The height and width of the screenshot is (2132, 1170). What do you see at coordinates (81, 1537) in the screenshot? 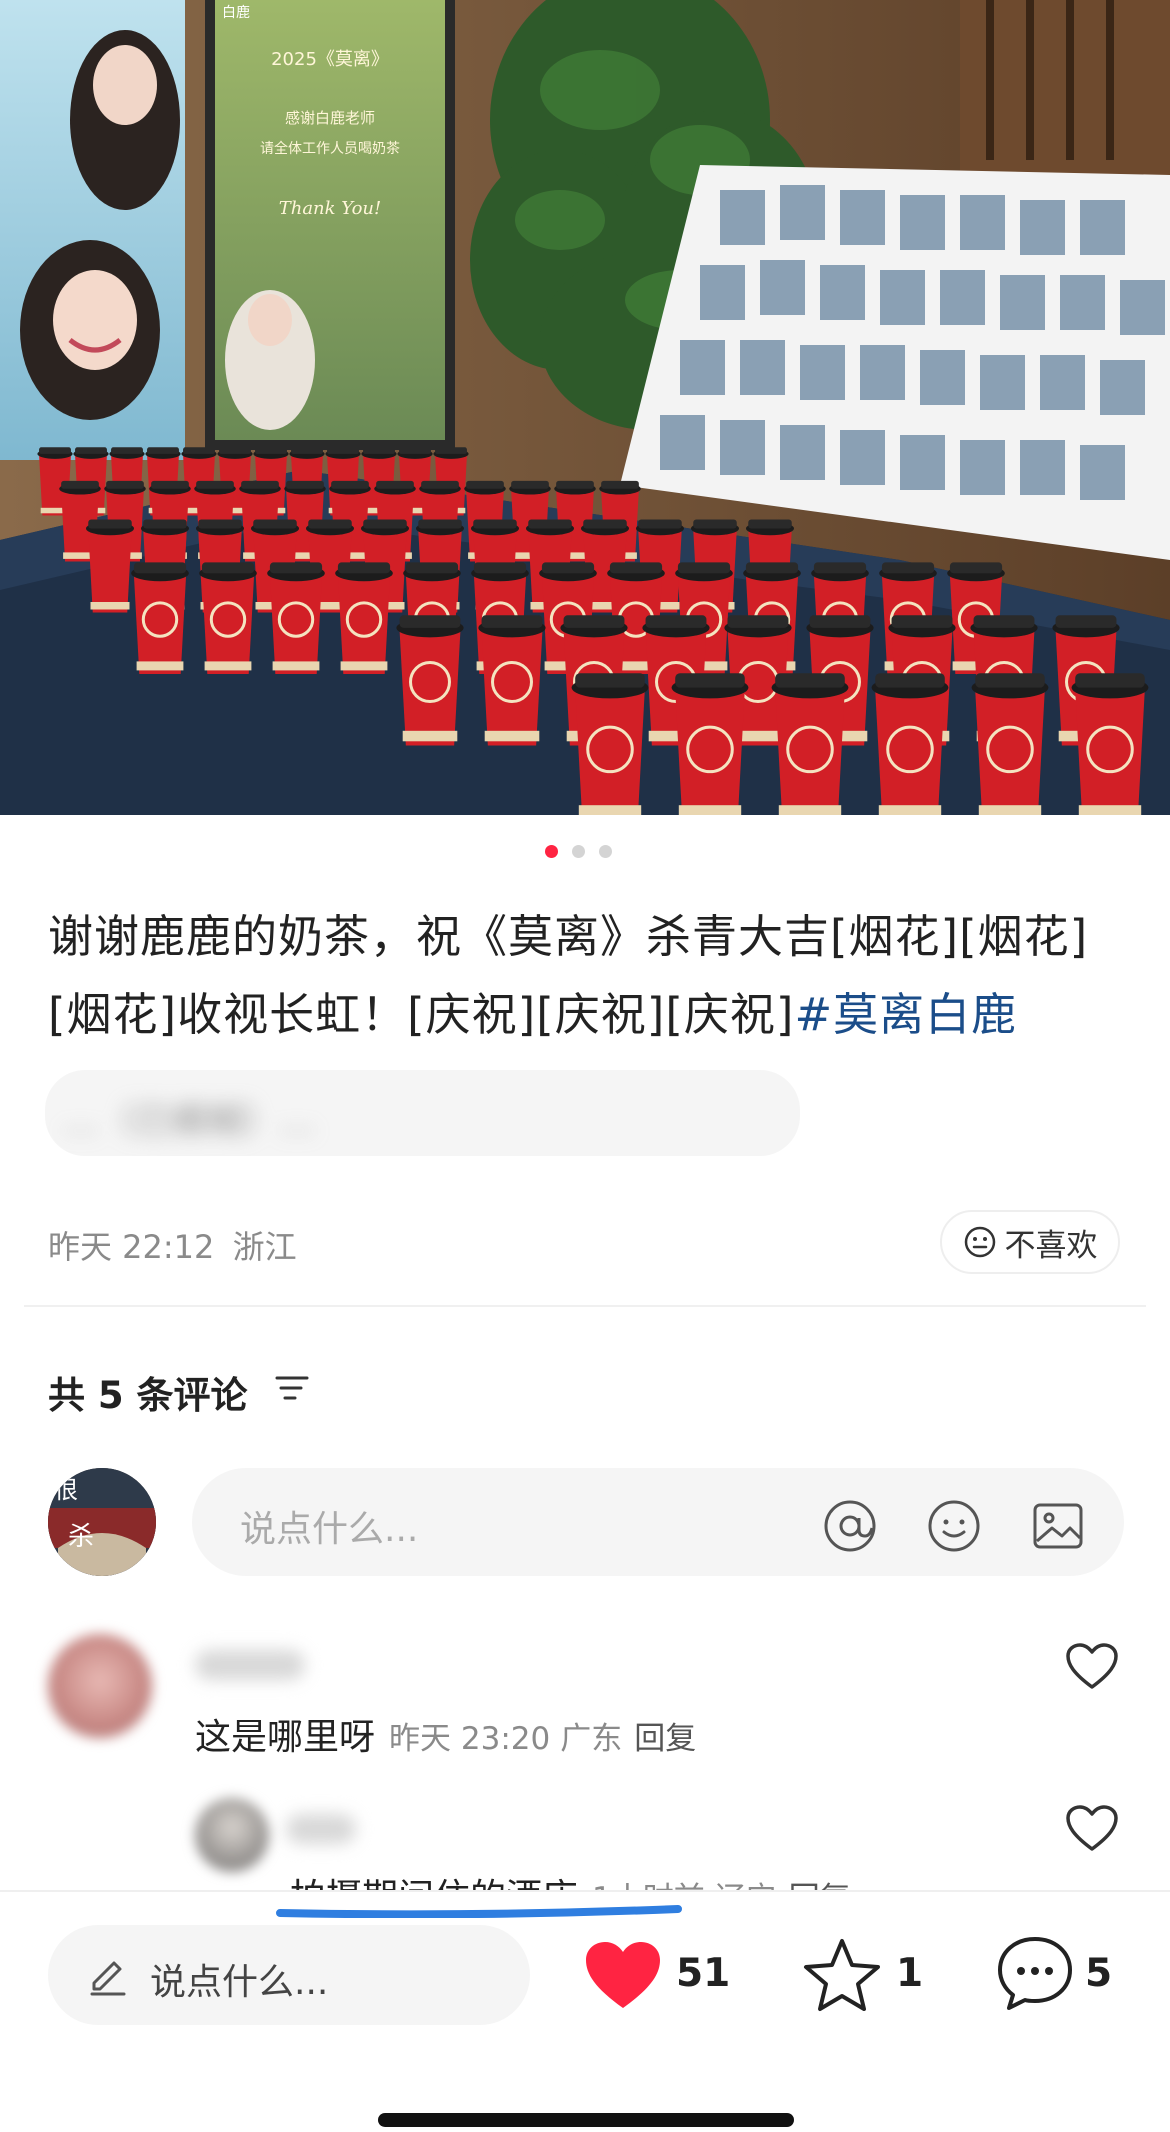
I see `avatar-char-2: 杀` at bounding box center [81, 1537].